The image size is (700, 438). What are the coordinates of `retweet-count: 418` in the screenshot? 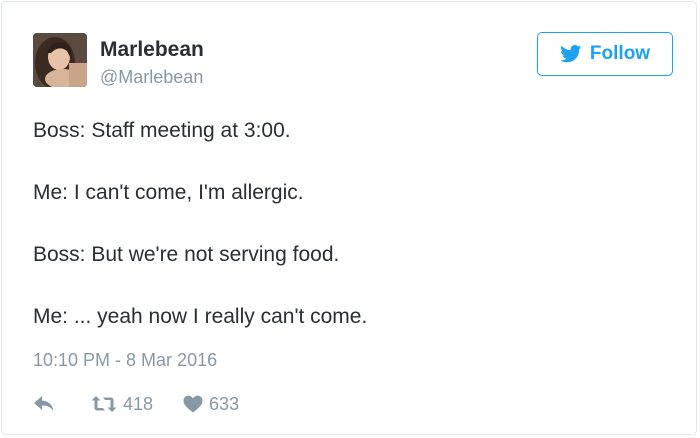 It's located at (138, 403).